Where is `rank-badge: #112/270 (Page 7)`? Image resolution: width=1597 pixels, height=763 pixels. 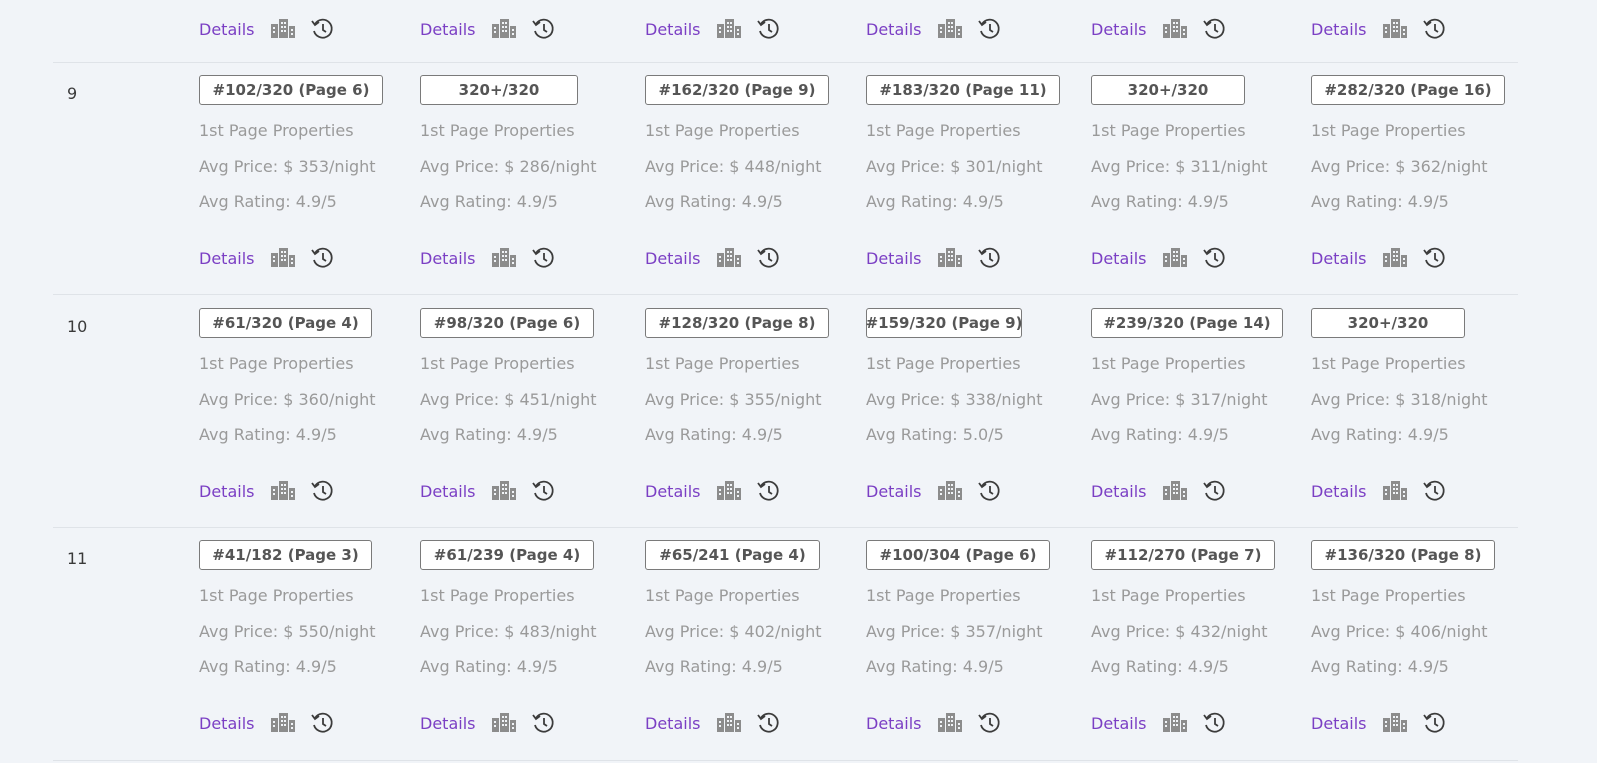
rank-badge: #112/270 (Page 7) is located at coordinates (1183, 555).